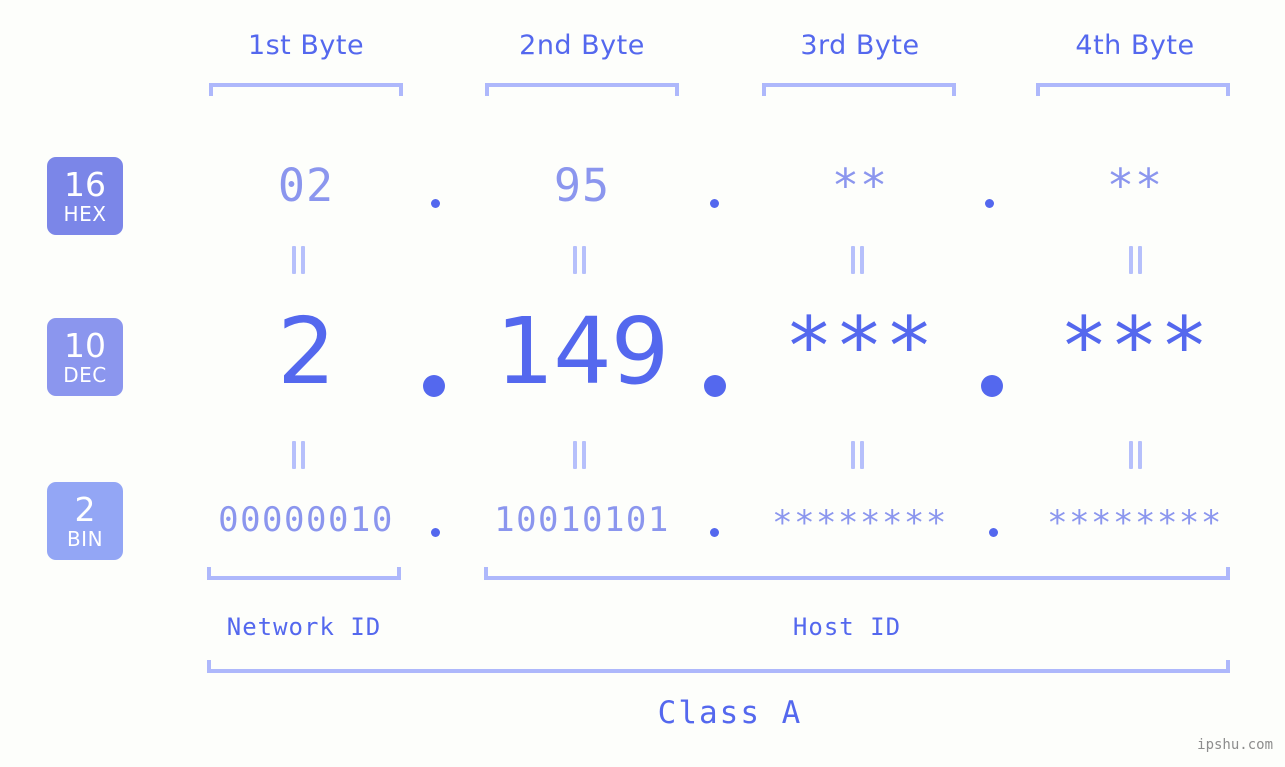 The image size is (1285, 767). I want to click on site-watermark: ipshu.com, so click(1235, 745).